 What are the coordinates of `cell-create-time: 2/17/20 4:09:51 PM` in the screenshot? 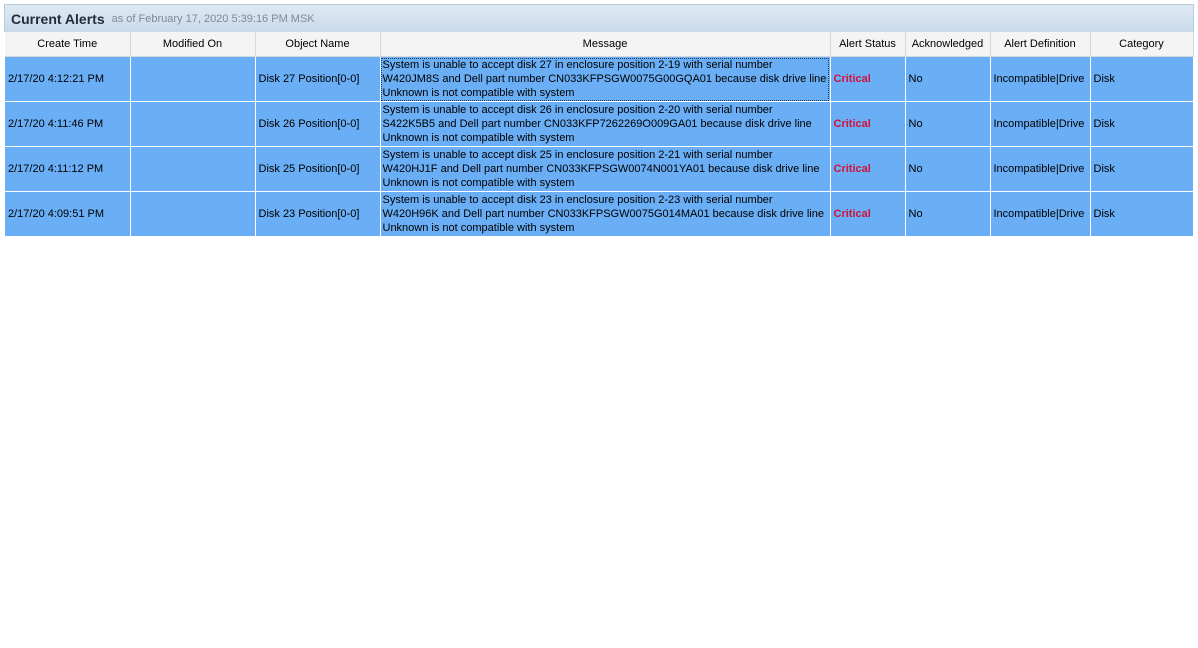 It's located at (68, 214).